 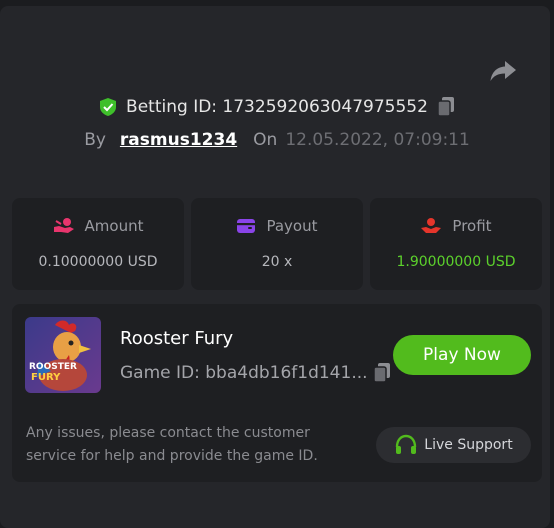 I want to click on stat-value: 1.90000000 USD, so click(x=456, y=262).